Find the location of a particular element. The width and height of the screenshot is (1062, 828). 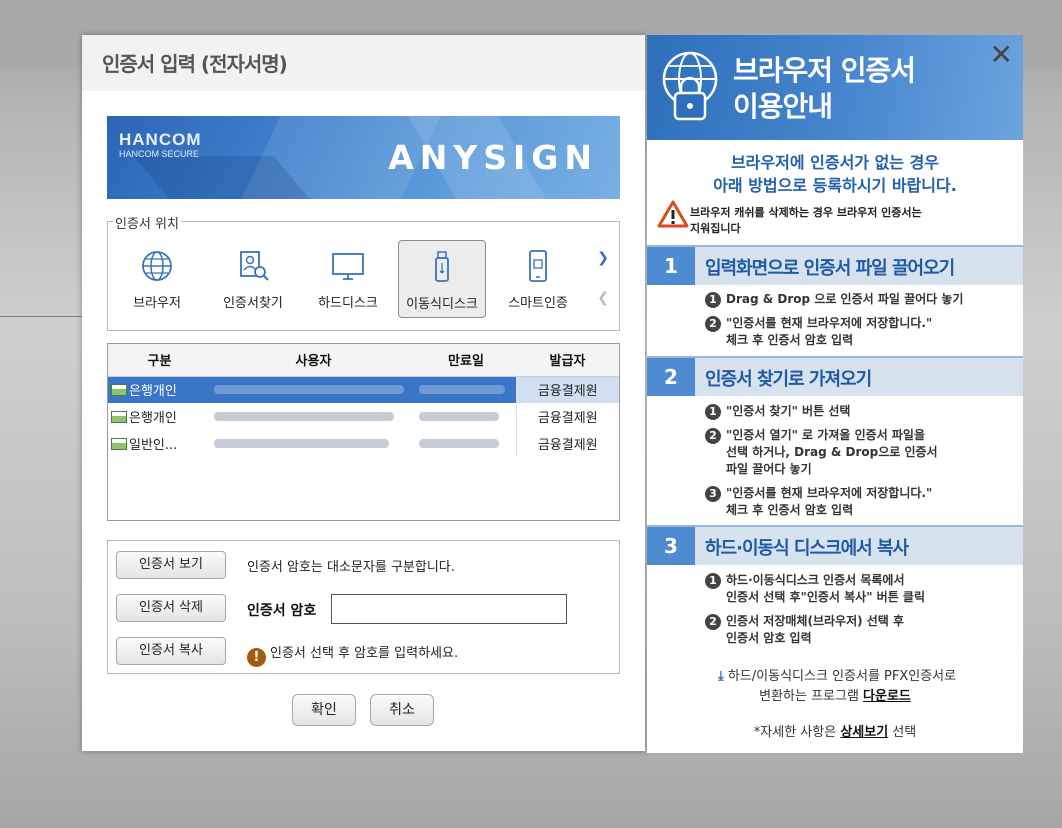

monitor-icon is located at coordinates (348, 266).